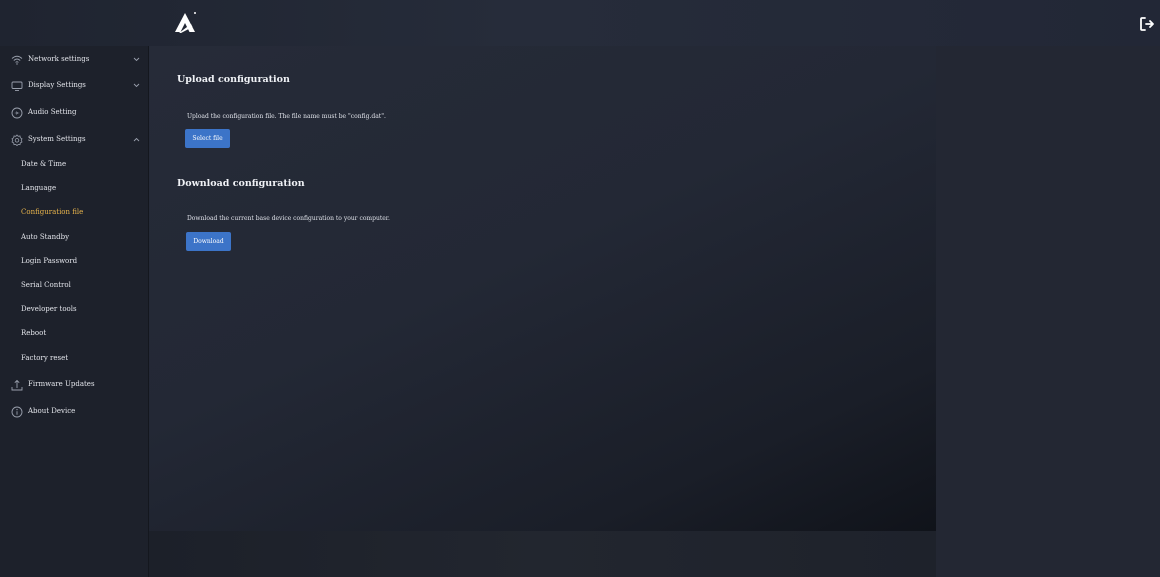  What do you see at coordinates (74, 359) in the screenshot?
I see `sidebar-subitem-factory-reset: Factory reset` at bounding box center [74, 359].